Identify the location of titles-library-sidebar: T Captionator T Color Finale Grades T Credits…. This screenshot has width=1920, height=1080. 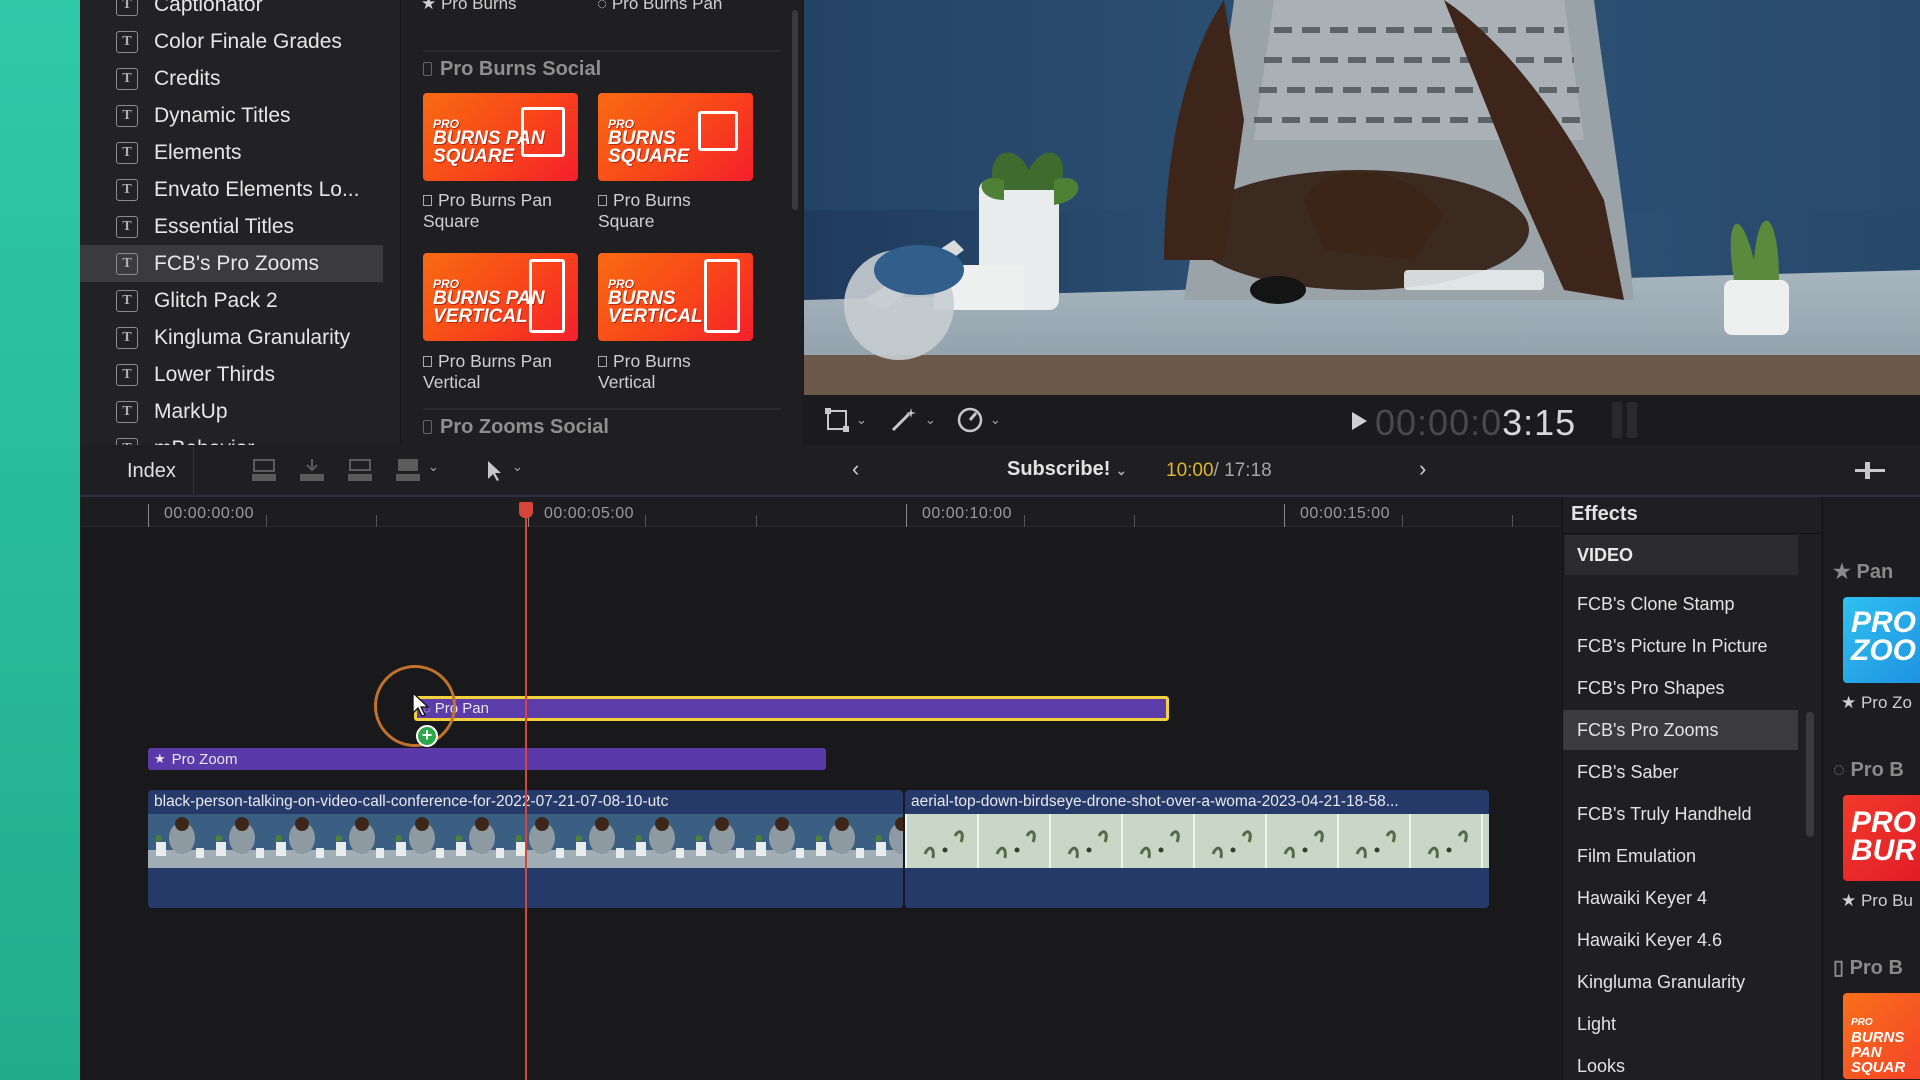
(240, 222).